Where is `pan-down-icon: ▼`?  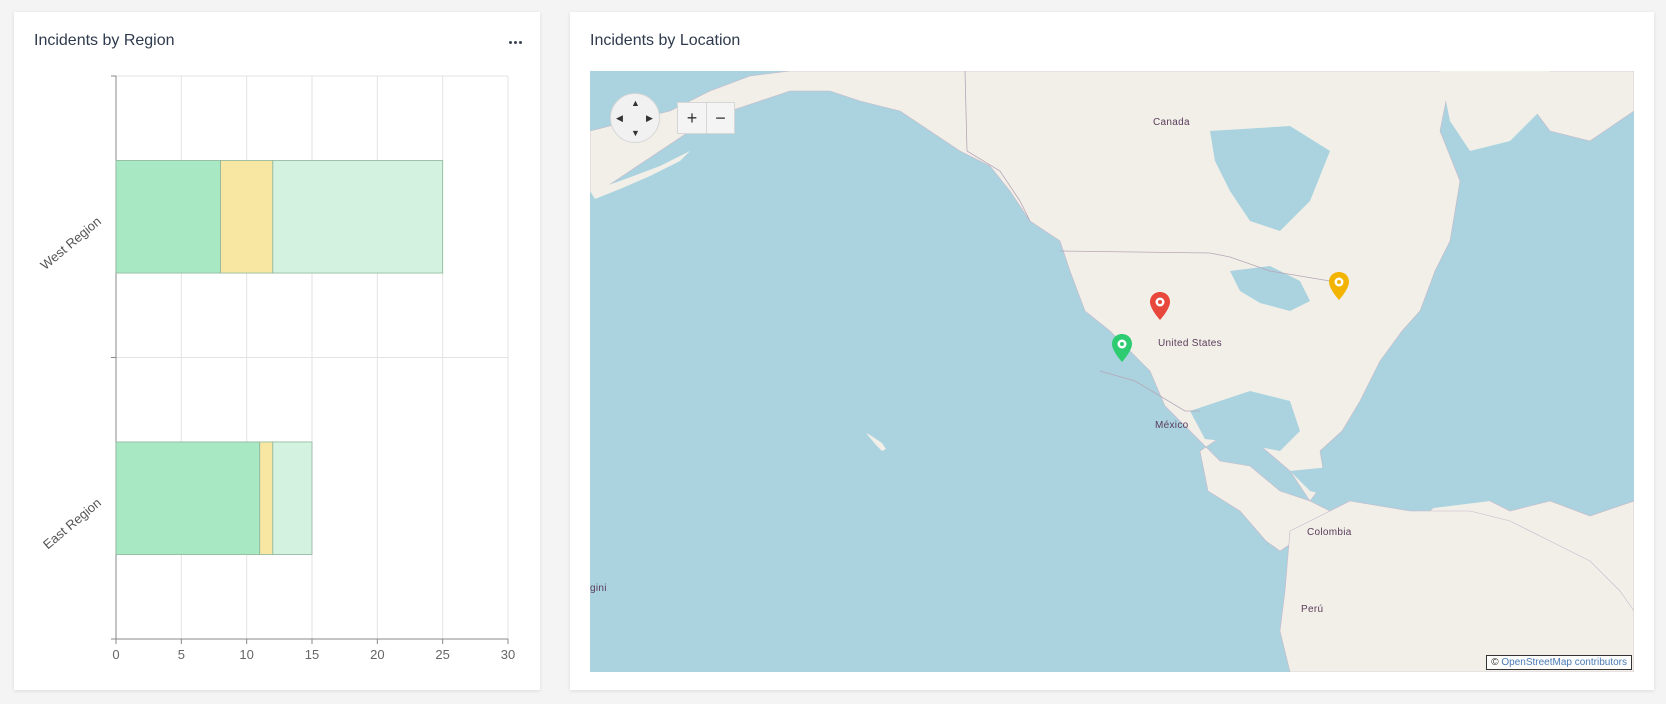
pan-down-icon: ▼ is located at coordinates (635, 133).